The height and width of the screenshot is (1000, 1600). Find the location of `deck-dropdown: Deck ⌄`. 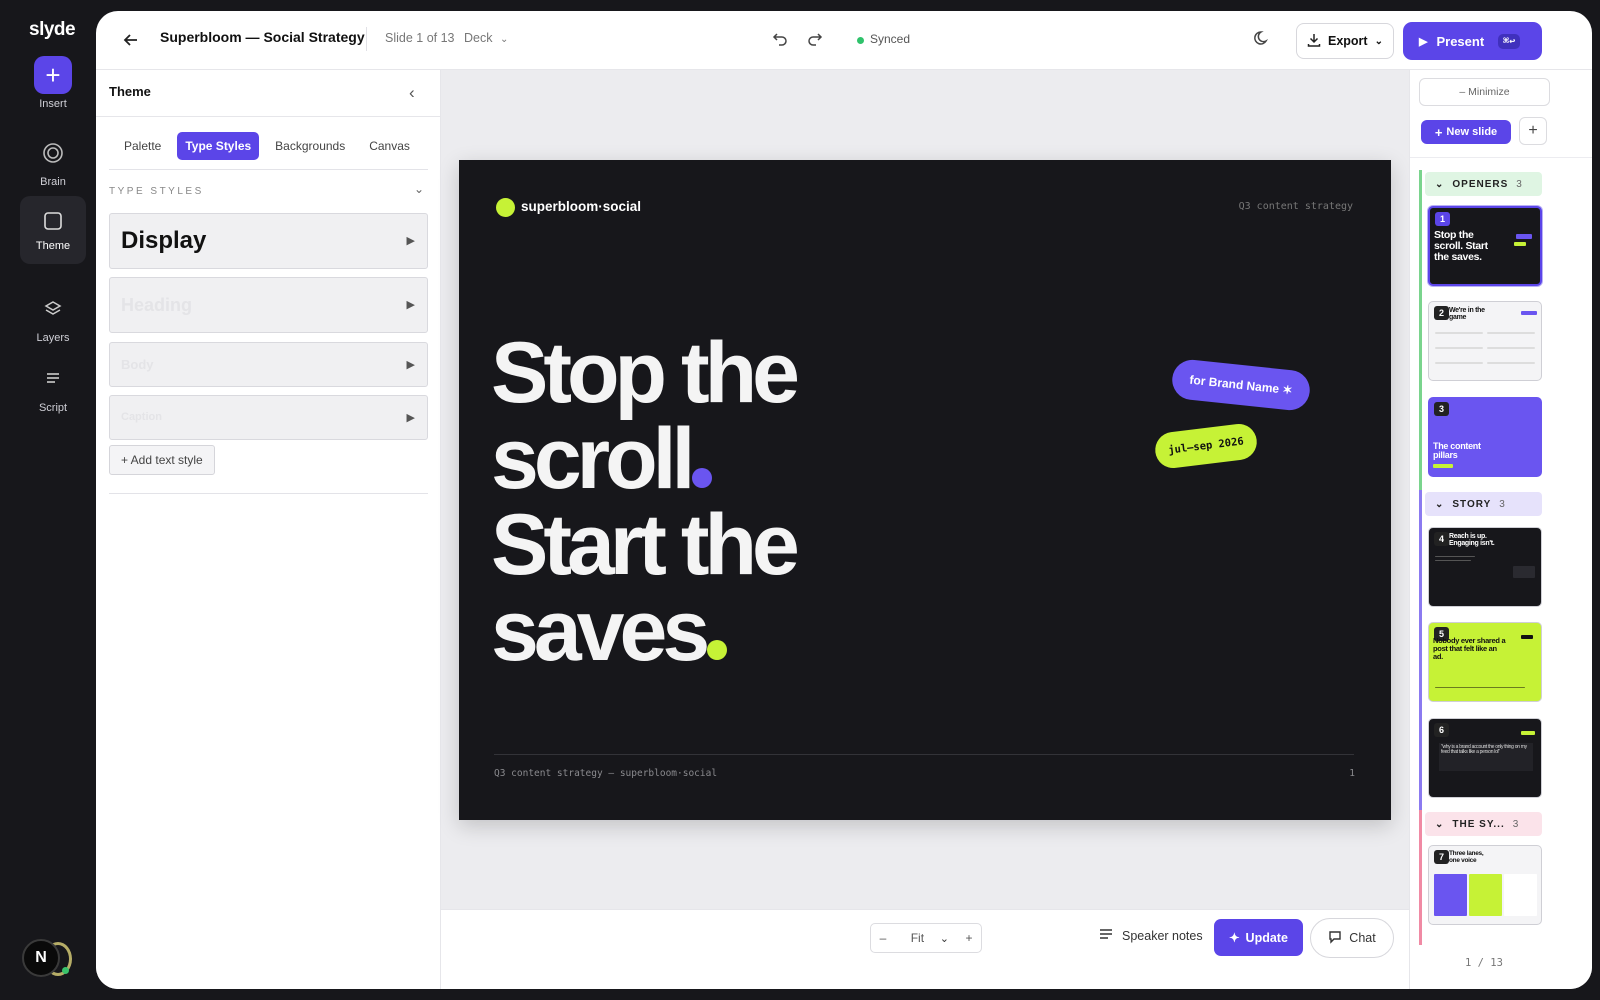

deck-dropdown: Deck ⌄ is located at coordinates (486, 38).